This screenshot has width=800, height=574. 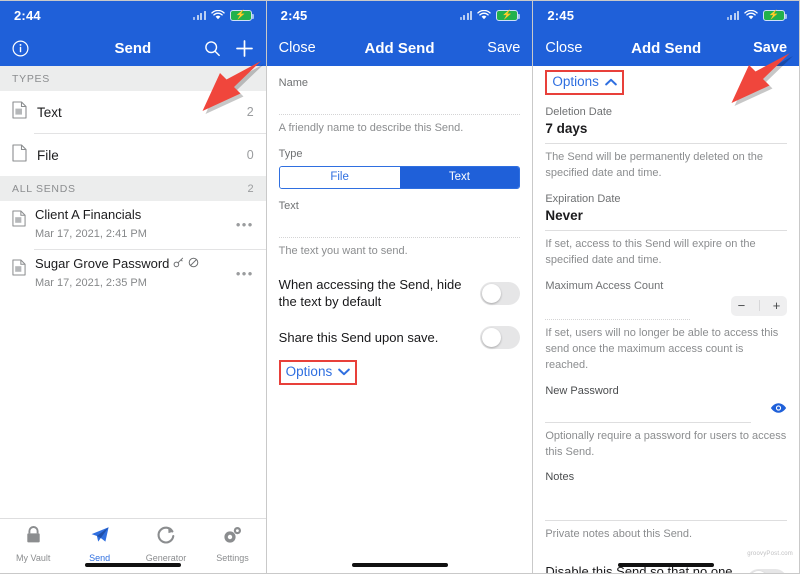 What do you see at coordinates (459, 177) in the screenshot?
I see `segment-text: Text` at bounding box center [459, 177].